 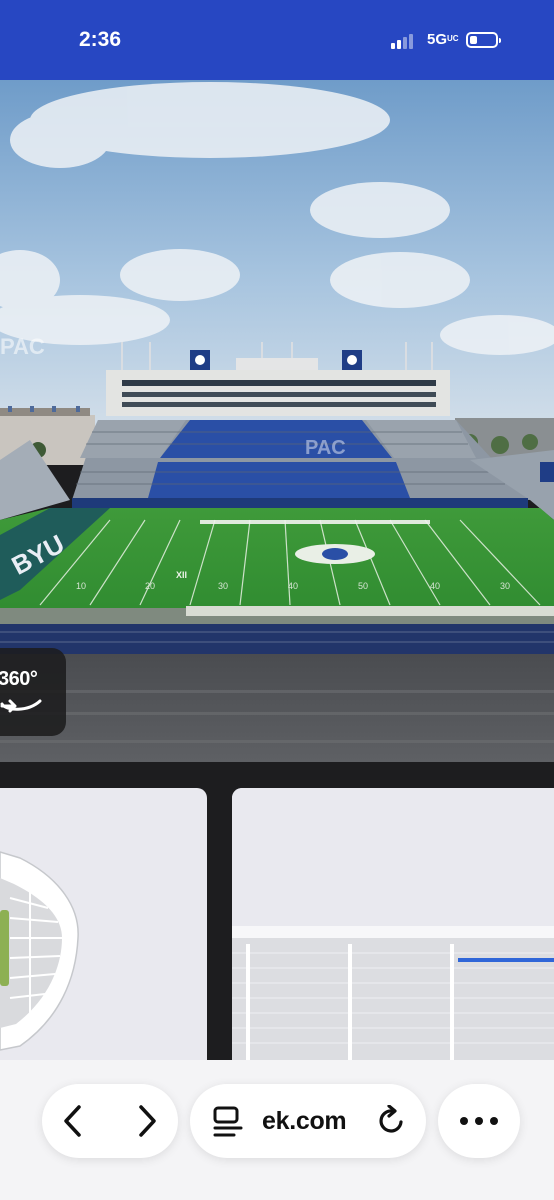 What do you see at coordinates (21, 706) in the screenshot?
I see `rotate-360-icon` at bounding box center [21, 706].